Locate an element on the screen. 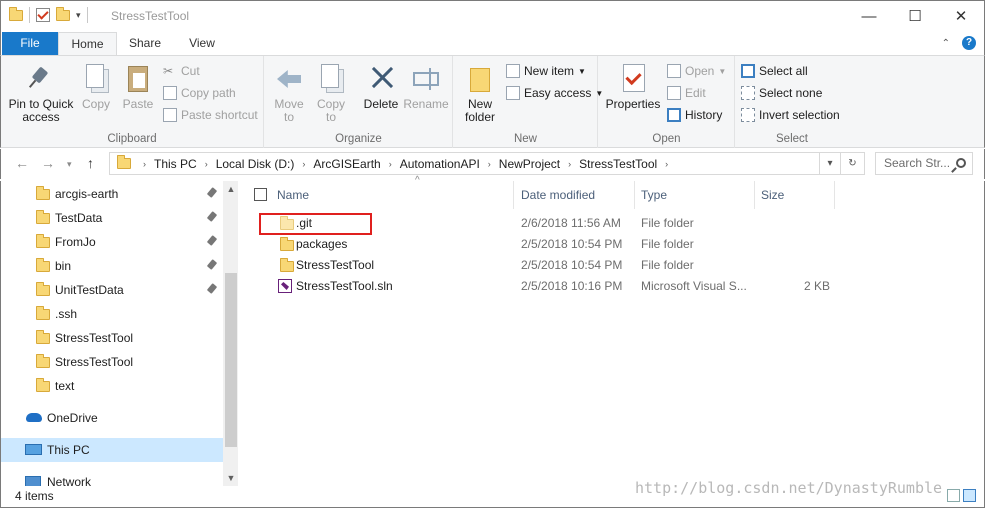  copy-to-button: Copy to is located at coordinates (331, 93).